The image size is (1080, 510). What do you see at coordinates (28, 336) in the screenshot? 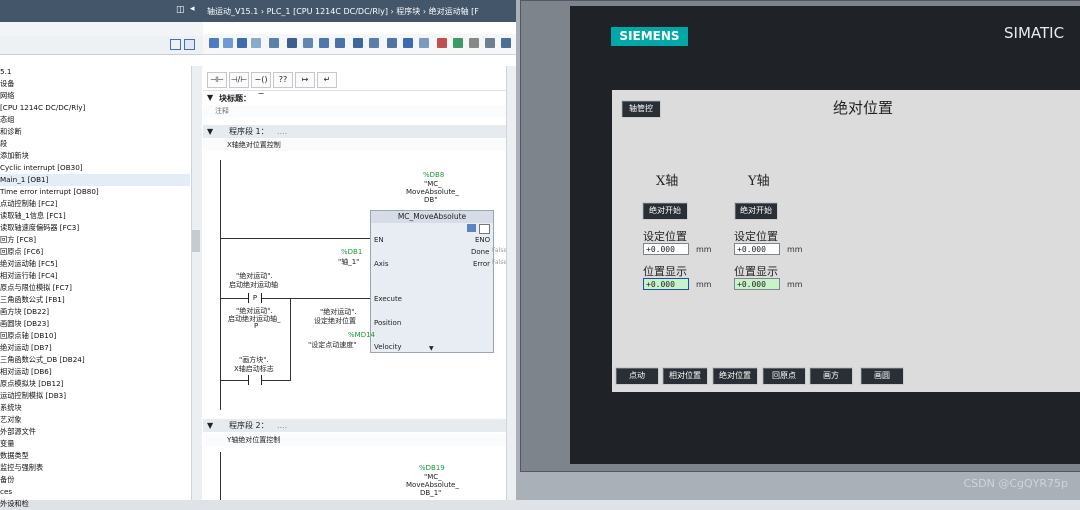
I see `tree-item: 回原点轴 [DB10]` at bounding box center [28, 336].